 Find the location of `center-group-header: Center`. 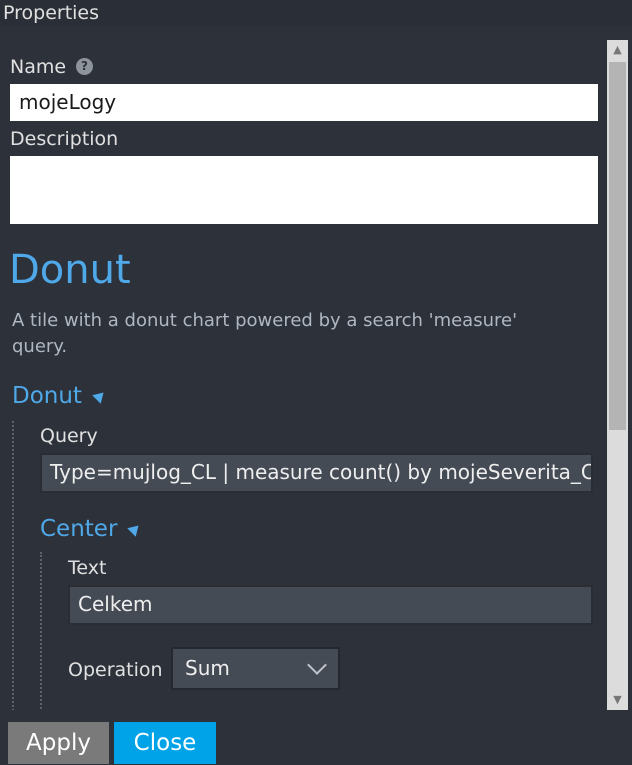

center-group-header: Center is located at coordinates (92, 529).